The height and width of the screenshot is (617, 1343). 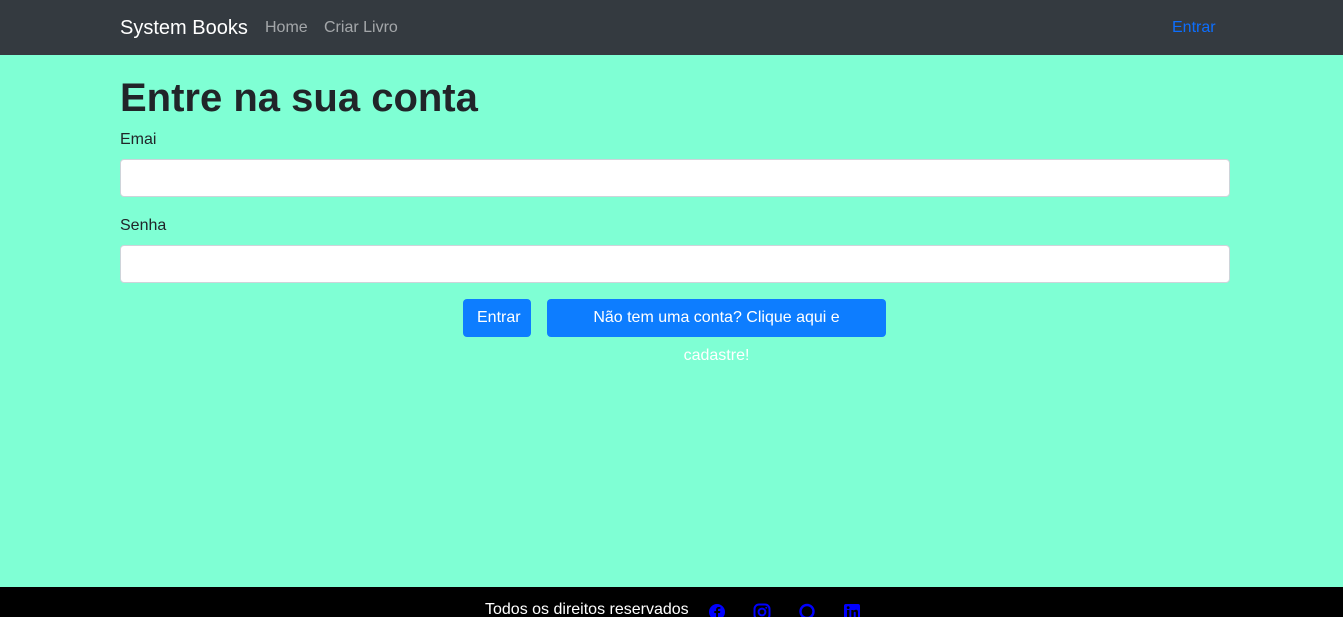 What do you see at coordinates (143, 225) in the screenshot?
I see `password-label: Senha` at bounding box center [143, 225].